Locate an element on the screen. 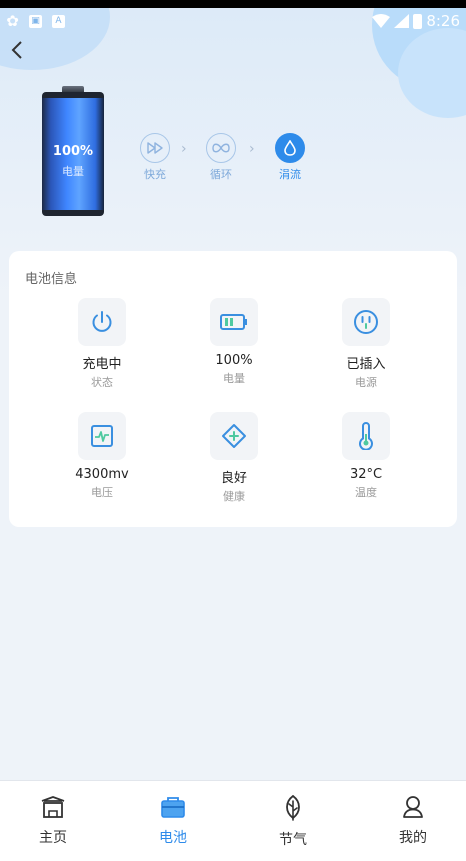  info-label: 电量 is located at coordinates (234, 378).